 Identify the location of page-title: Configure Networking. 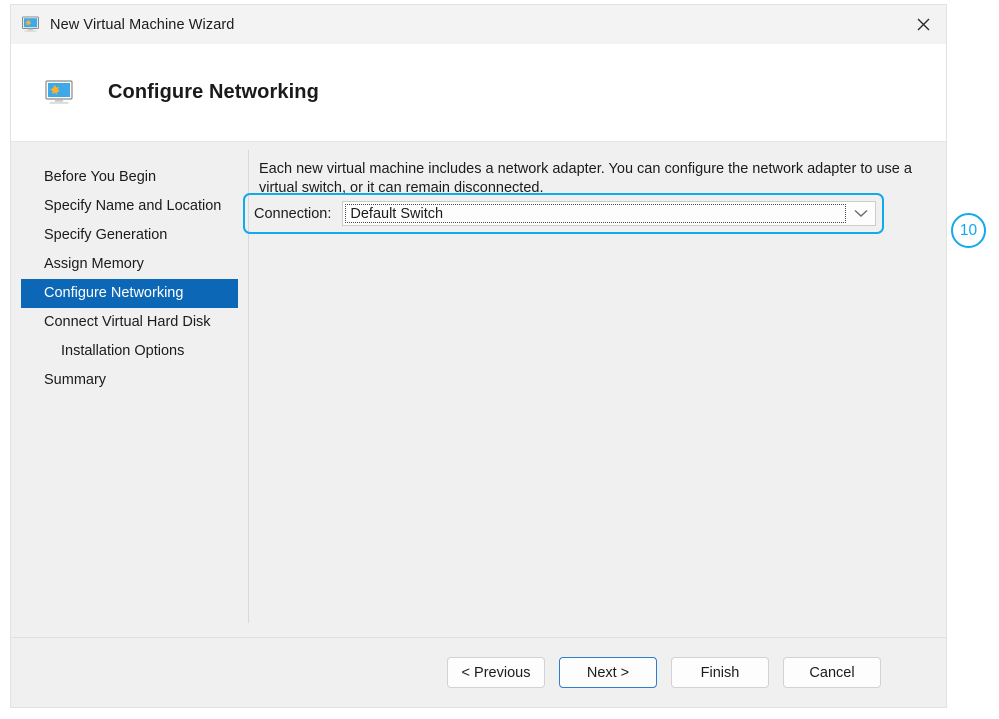
(213, 92).